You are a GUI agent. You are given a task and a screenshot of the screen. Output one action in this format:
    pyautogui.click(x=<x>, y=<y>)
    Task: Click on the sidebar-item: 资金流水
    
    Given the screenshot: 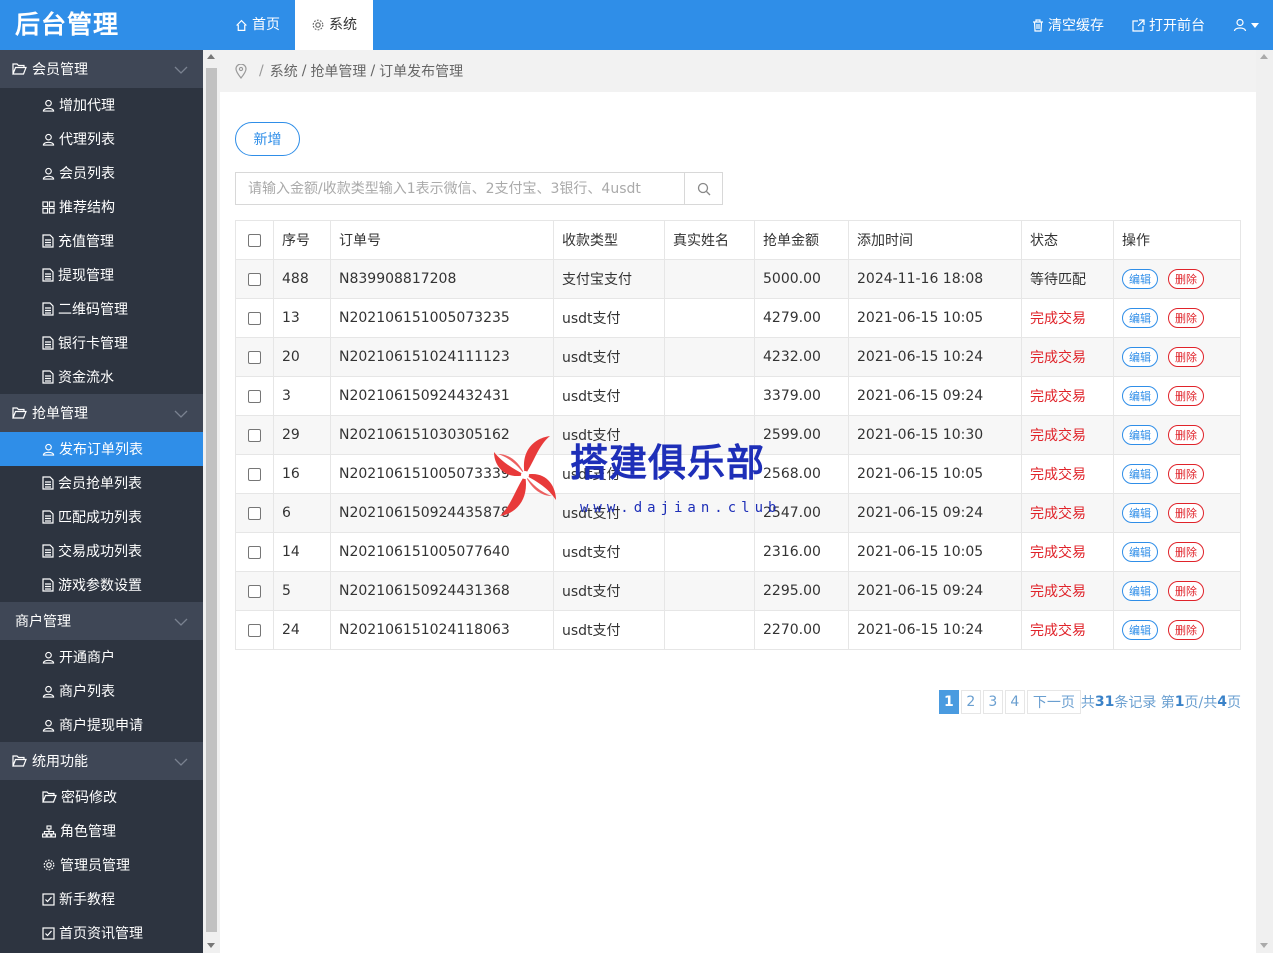 What is the action you would take?
    pyautogui.click(x=101, y=377)
    